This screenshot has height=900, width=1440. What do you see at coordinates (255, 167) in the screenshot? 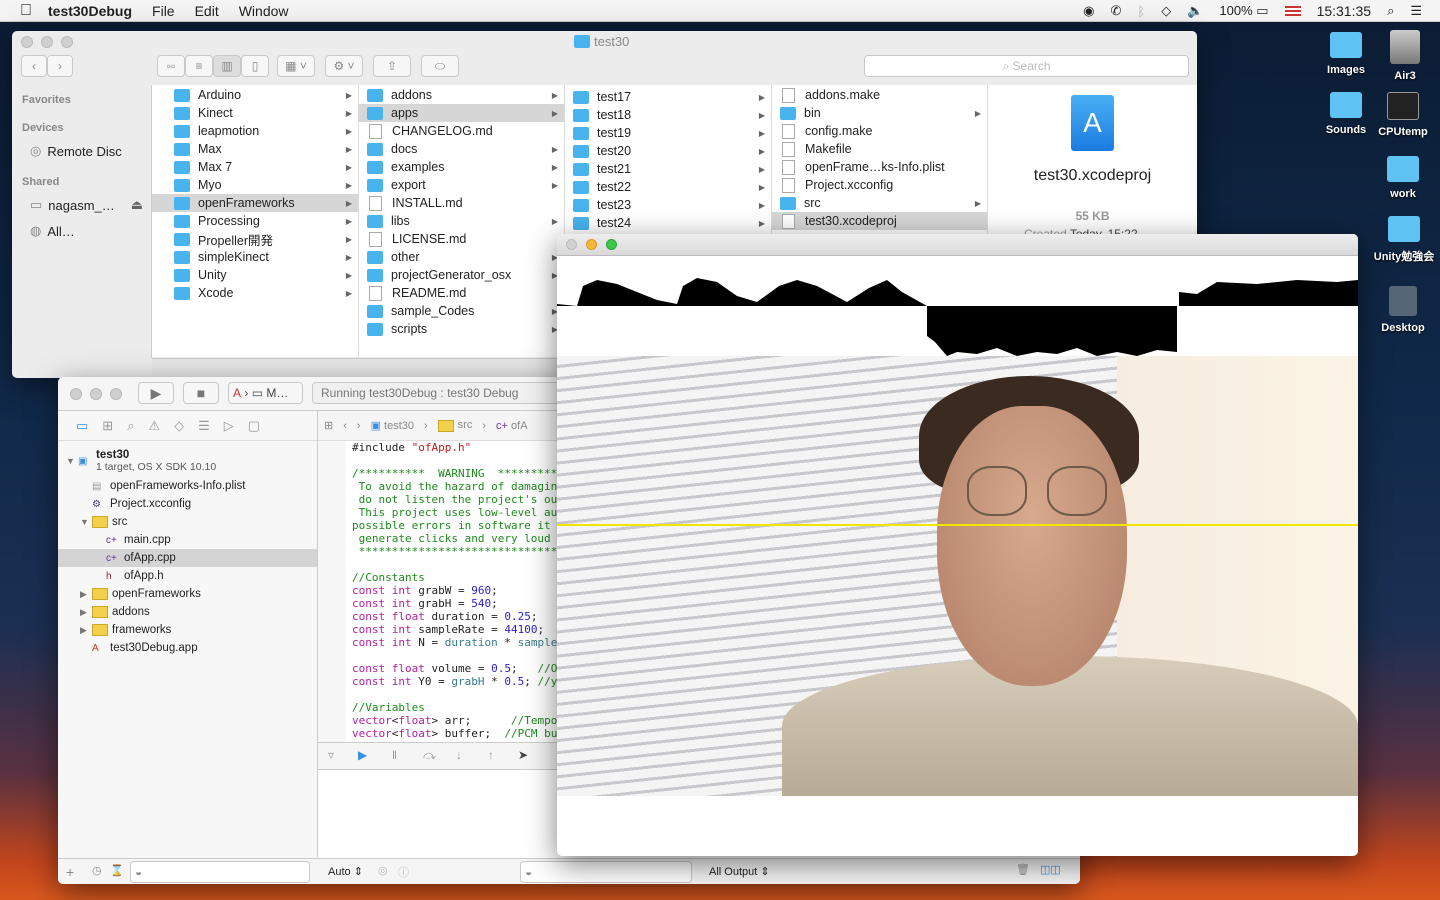
I see `finder-item: Max 7 ▶` at bounding box center [255, 167].